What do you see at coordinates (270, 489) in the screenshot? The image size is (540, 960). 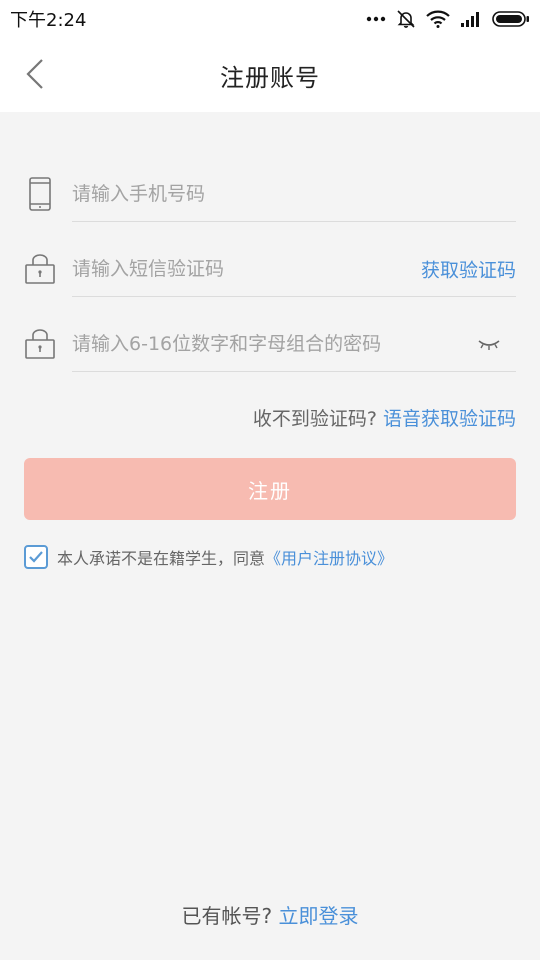 I see `register-button: 注册` at bounding box center [270, 489].